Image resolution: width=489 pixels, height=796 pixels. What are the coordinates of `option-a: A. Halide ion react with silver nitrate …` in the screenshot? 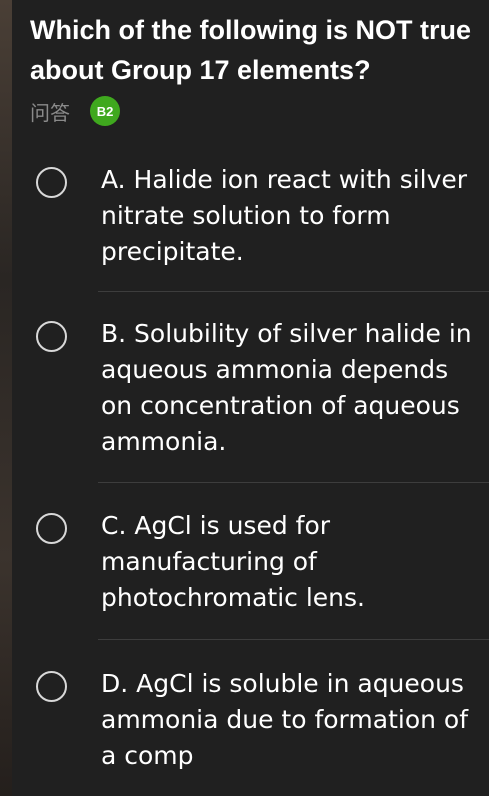 It's located at (250, 222).